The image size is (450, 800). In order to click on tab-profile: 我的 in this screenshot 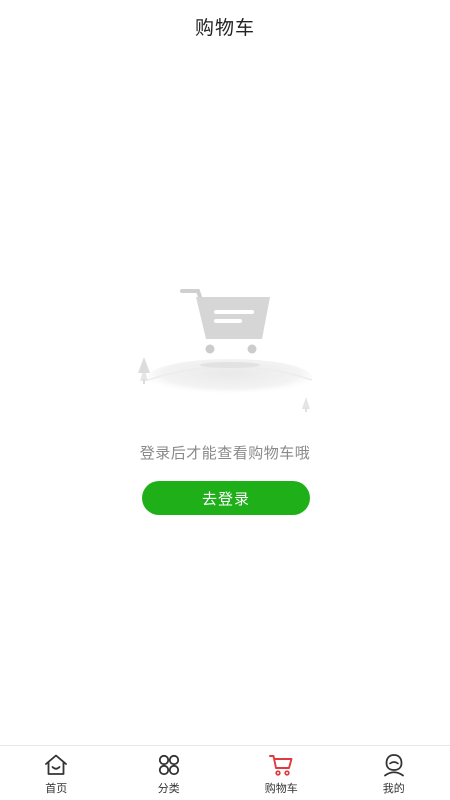, I will do `click(394, 773)`.